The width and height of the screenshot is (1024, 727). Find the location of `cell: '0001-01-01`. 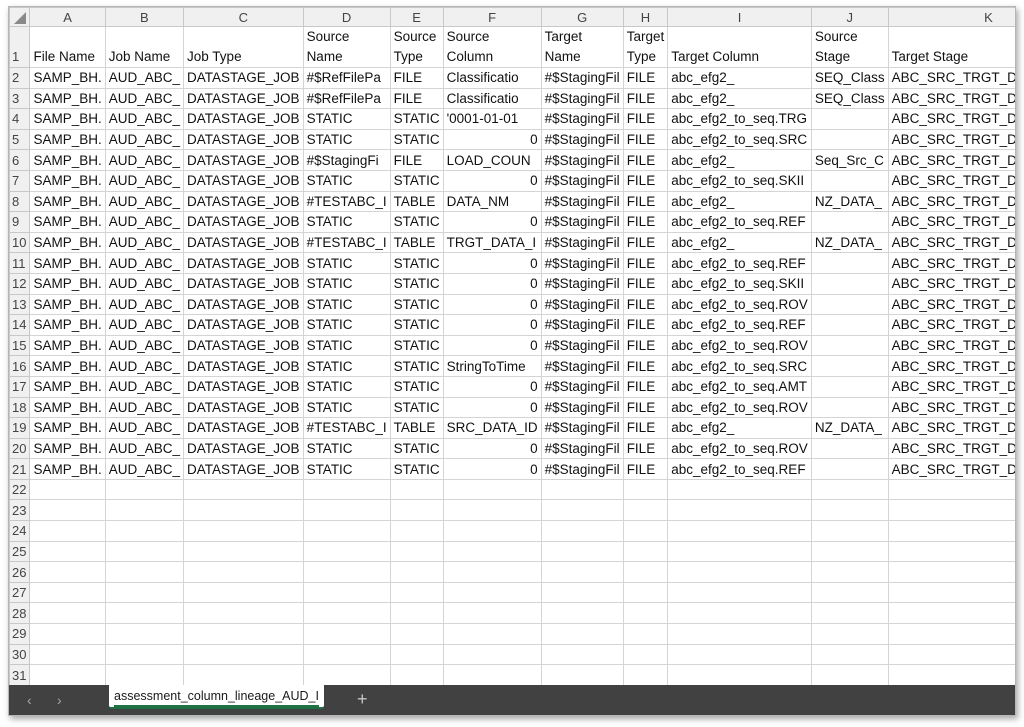

cell: '0001-01-01 is located at coordinates (492, 119).